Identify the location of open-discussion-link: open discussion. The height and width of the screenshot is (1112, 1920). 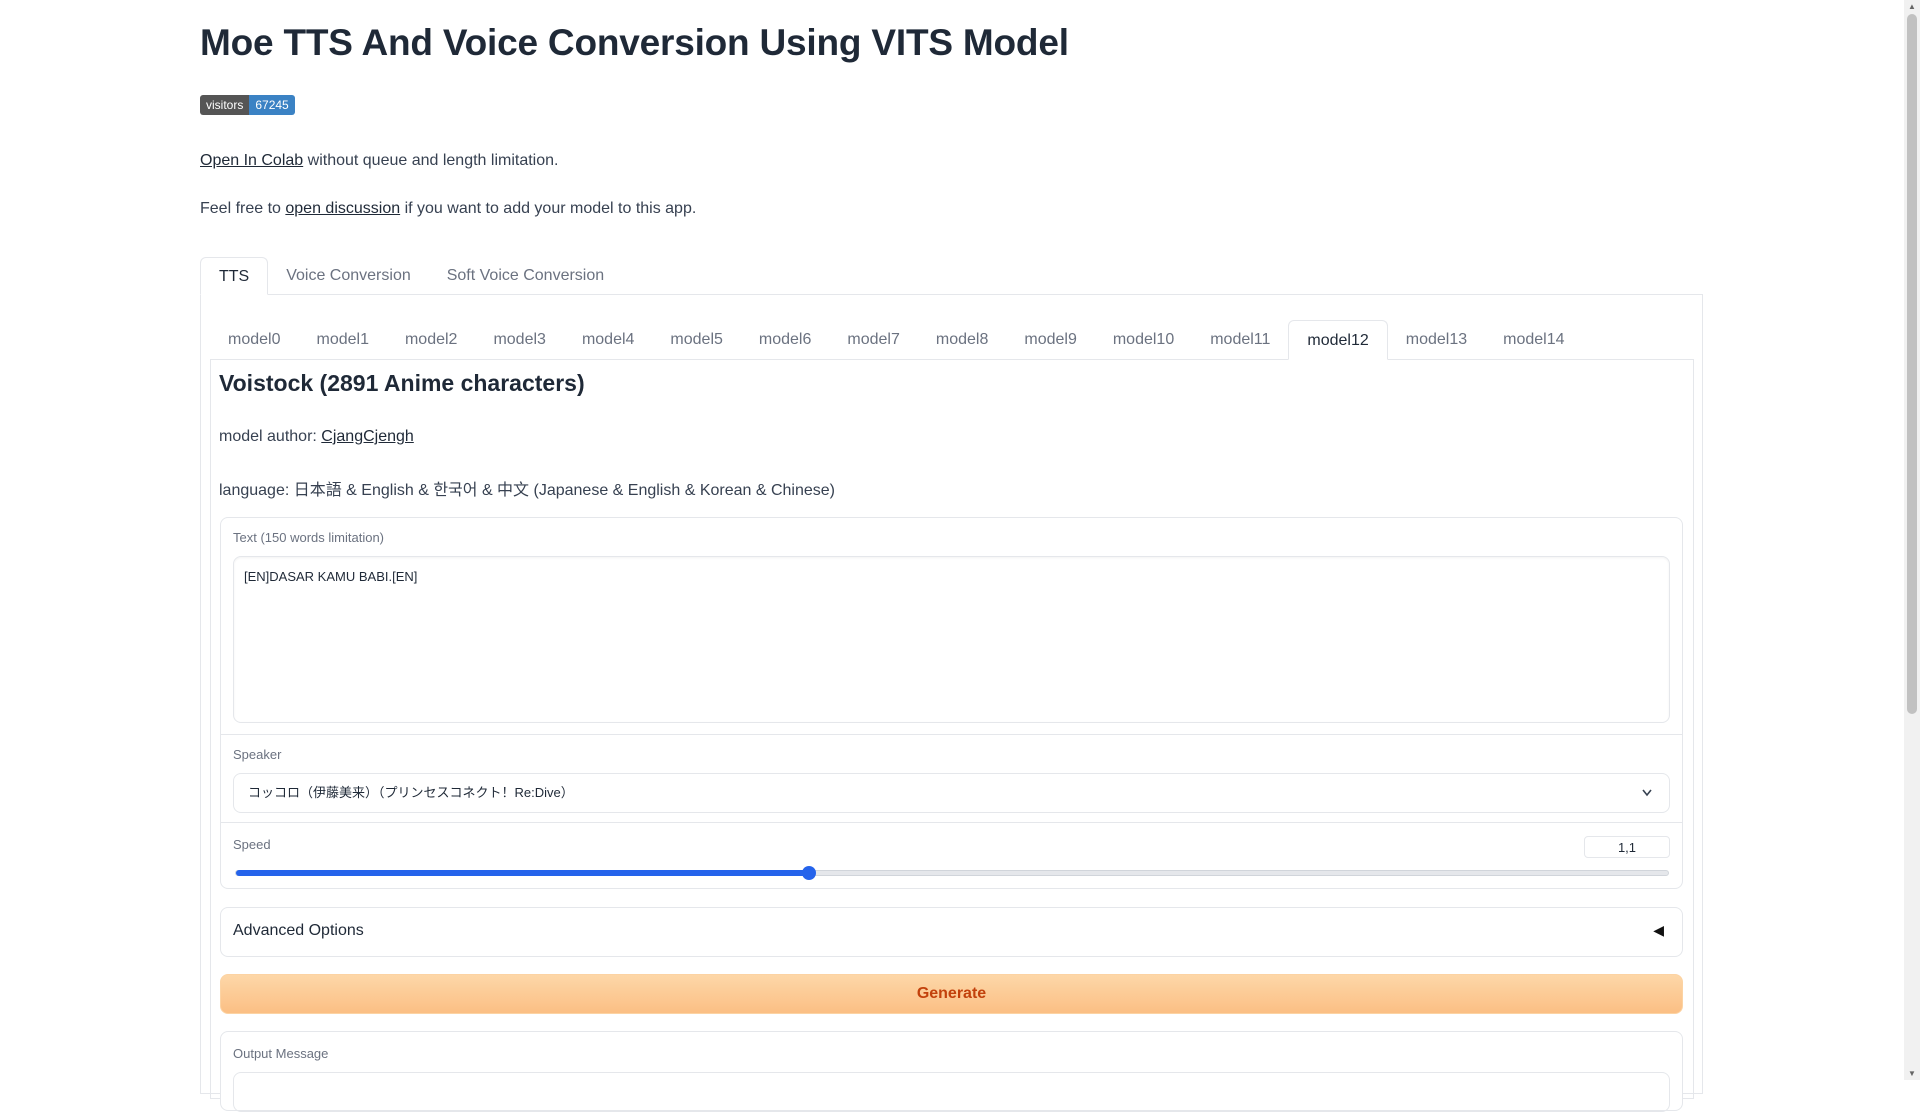
(342, 208).